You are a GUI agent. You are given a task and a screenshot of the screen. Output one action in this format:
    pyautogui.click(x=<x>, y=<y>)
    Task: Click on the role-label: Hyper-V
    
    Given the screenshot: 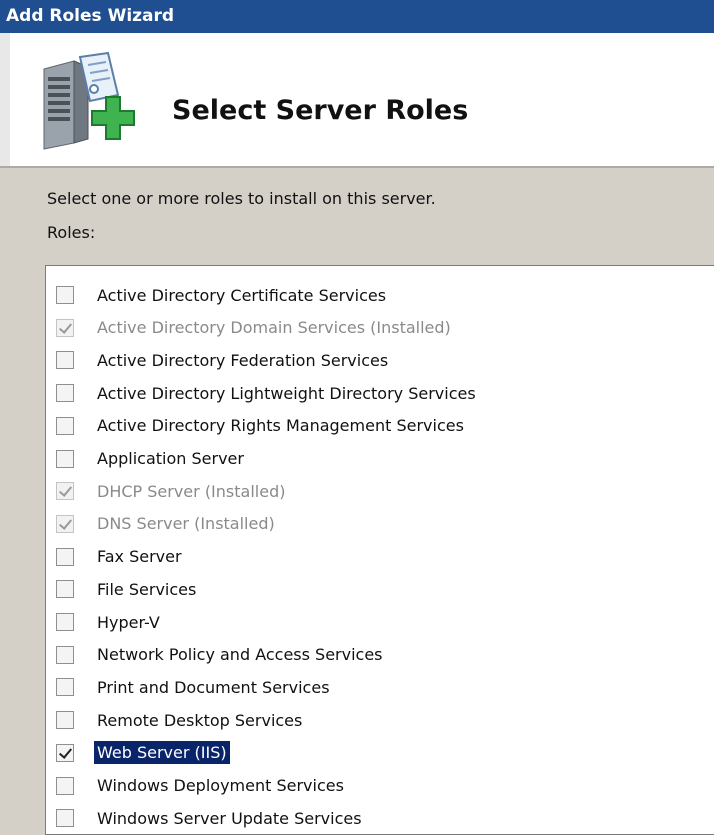 What is the action you would take?
    pyautogui.click(x=128, y=622)
    